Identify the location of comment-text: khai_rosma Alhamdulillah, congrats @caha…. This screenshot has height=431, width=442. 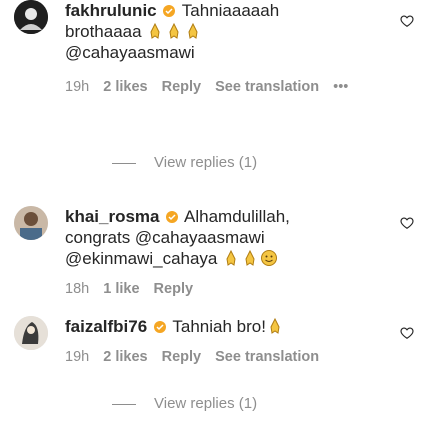
(225, 237).